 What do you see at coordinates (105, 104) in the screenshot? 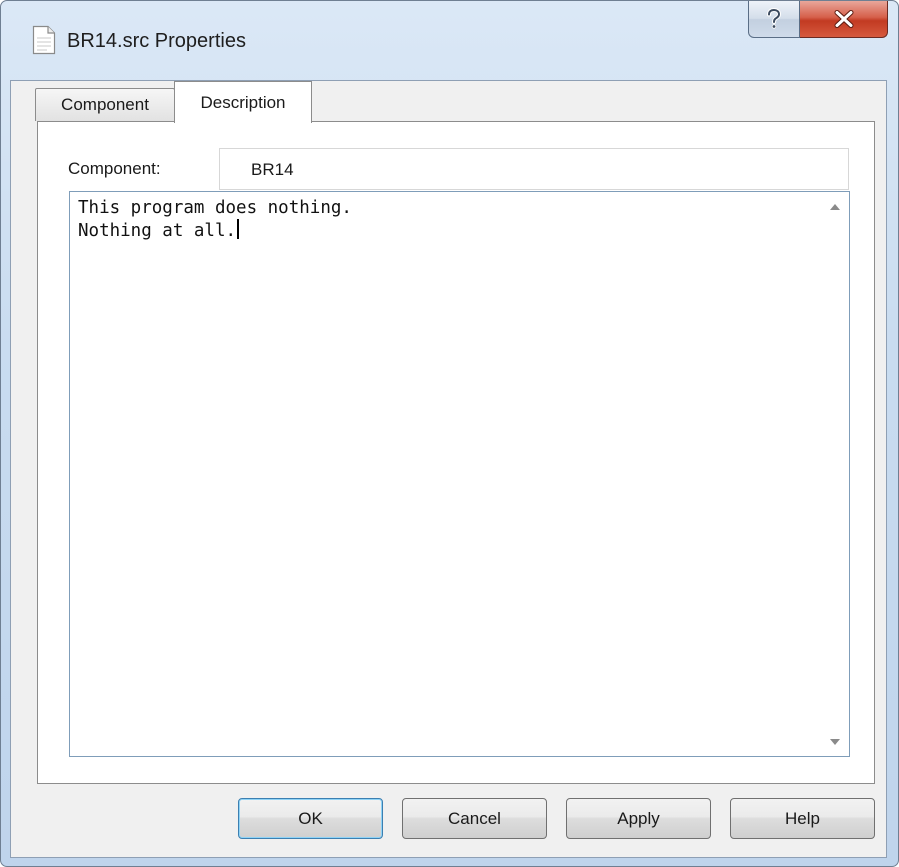
I see `tab-component: Component` at bounding box center [105, 104].